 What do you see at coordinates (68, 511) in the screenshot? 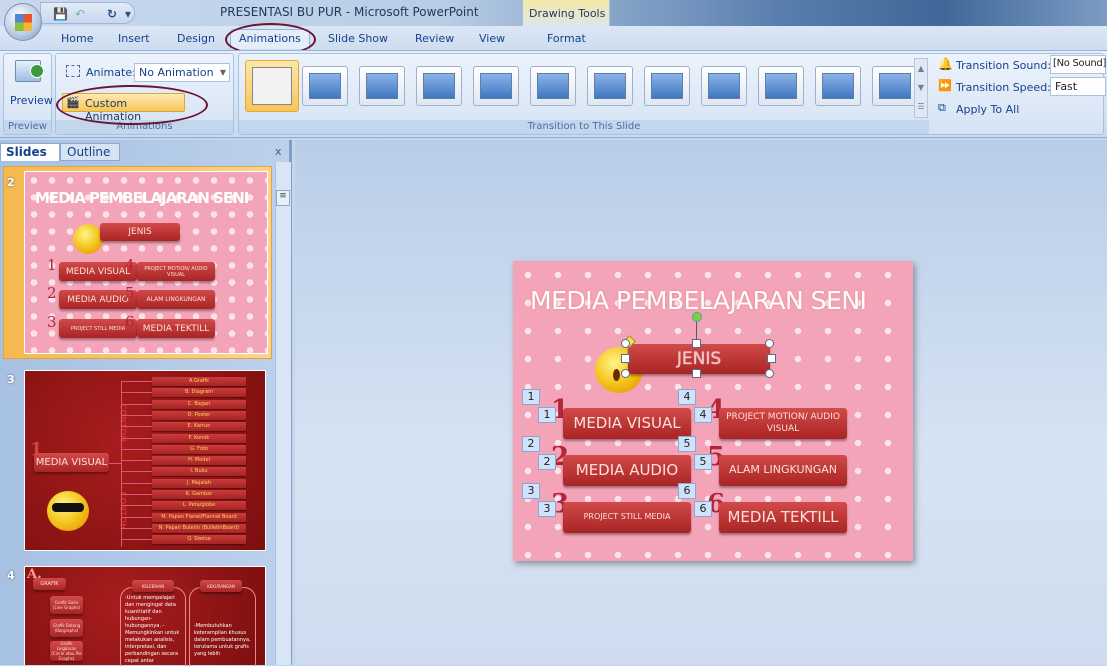
I see `emoji-sunglasses-icon` at bounding box center [68, 511].